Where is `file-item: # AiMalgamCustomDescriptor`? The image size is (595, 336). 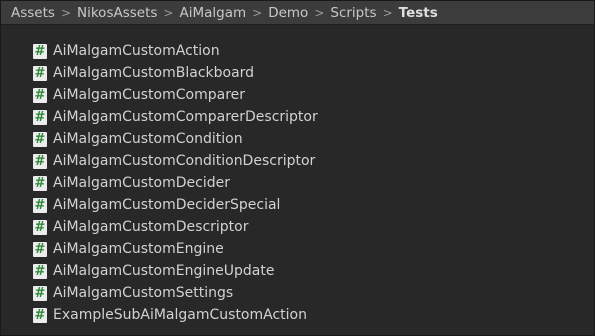 file-item: # AiMalgamCustomDescriptor is located at coordinates (297, 227).